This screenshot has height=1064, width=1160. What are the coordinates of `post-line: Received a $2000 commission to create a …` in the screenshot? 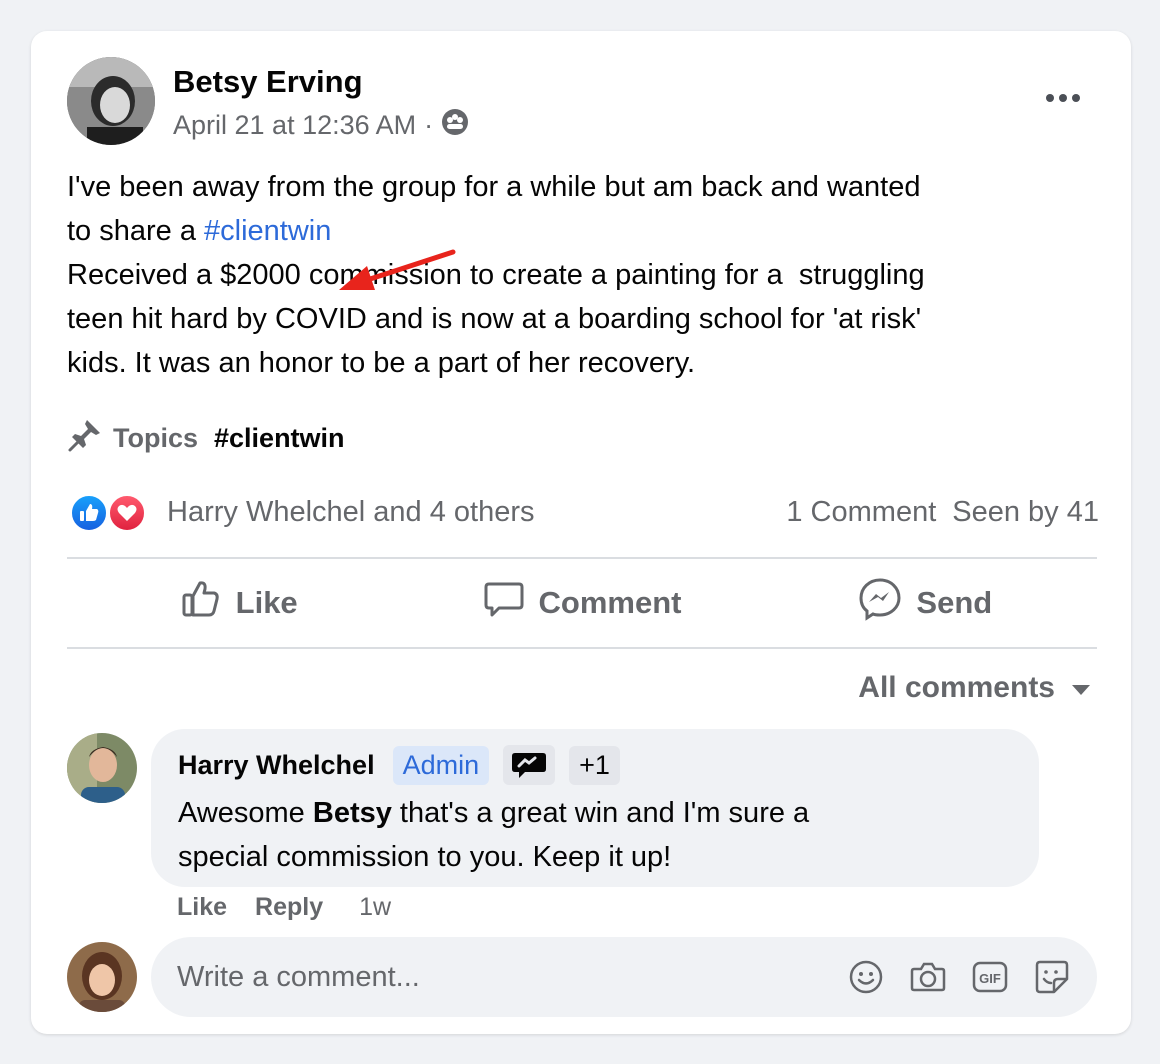 It's located at (496, 275).